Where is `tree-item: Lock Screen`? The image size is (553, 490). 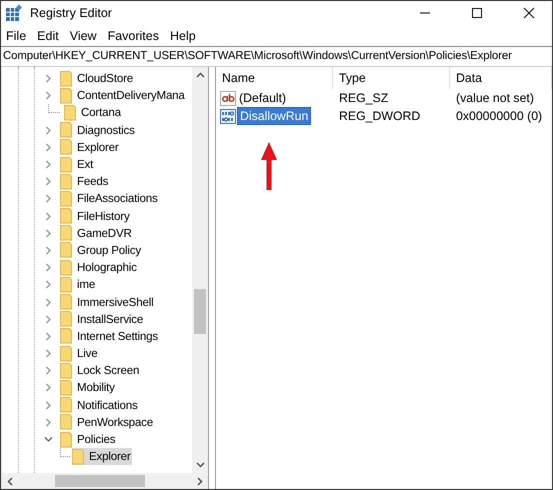 tree-item: Lock Screen is located at coordinates (100, 371).